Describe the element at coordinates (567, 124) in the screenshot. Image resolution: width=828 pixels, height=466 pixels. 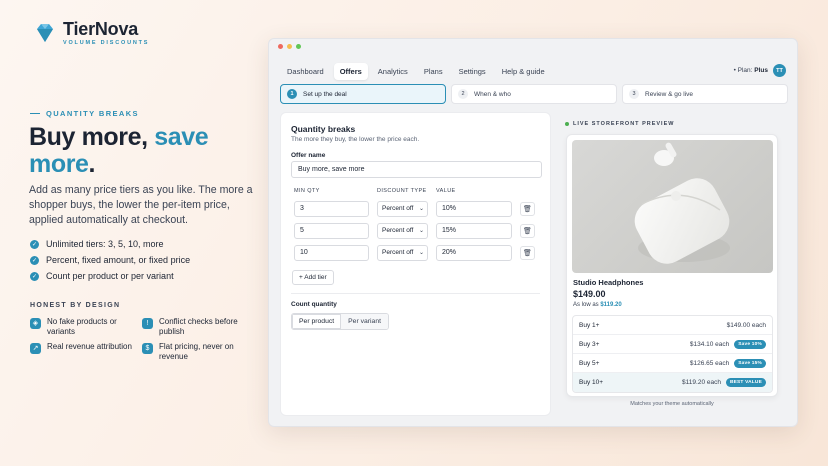
I see `live-dot-icon` at that location.